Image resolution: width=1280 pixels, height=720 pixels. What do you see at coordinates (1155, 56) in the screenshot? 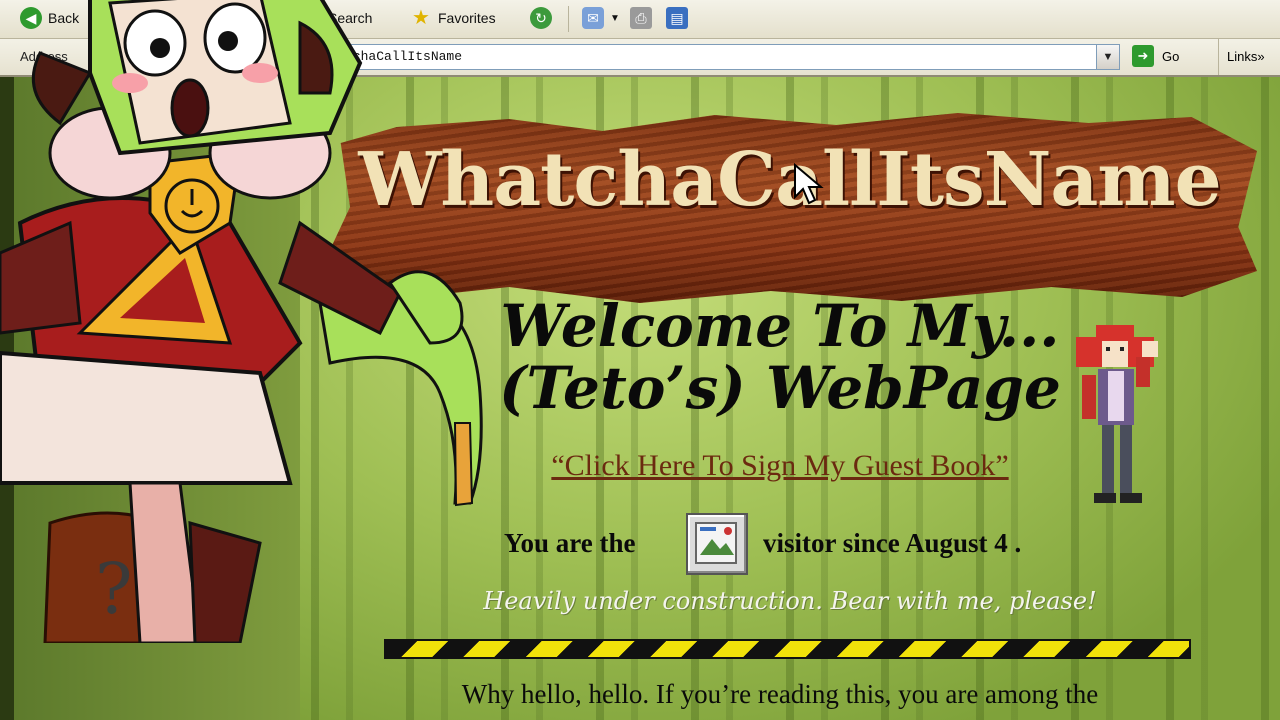
I see `go-button: ➜ Go` at bounding box center [1155, 56].